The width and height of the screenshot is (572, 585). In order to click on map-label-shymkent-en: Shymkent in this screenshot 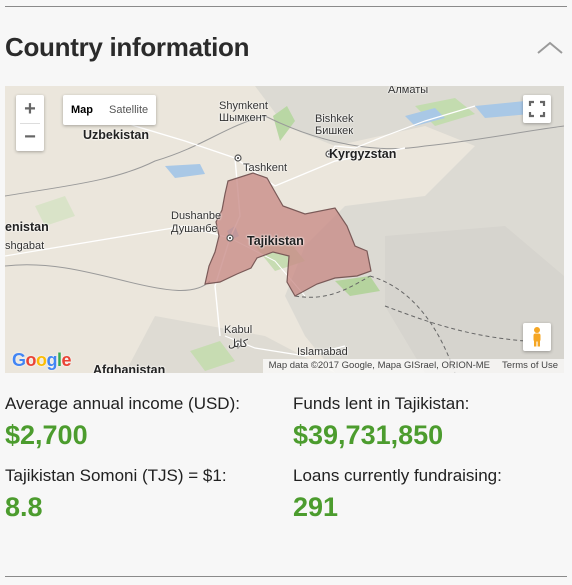, I will do `click(243, 106)`.